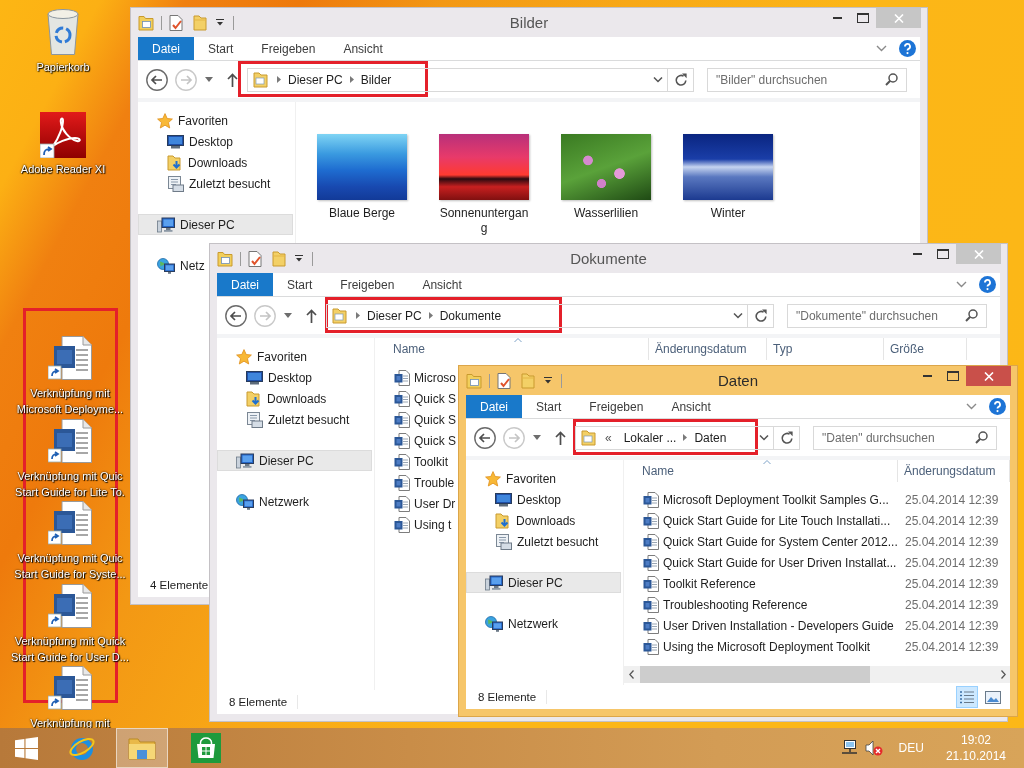 This screenshot has height=768, width=1024. Describe the element at coordinates (728, 213) in the screenshot. I see `file-name: Winter` at that location.